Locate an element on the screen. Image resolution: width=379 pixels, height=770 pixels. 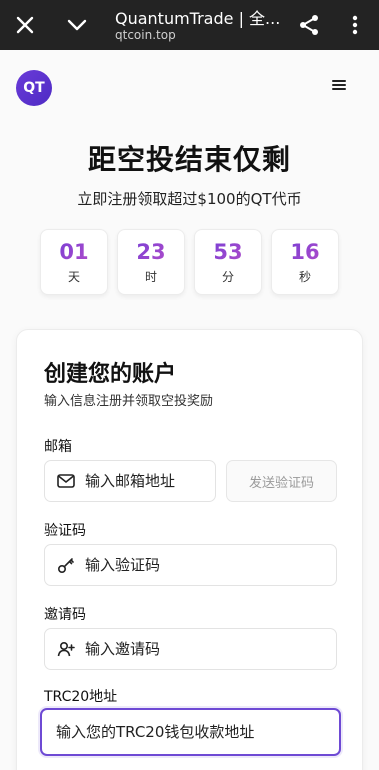
form-title: 创建您的账户 is located at coordinates (110, 374).